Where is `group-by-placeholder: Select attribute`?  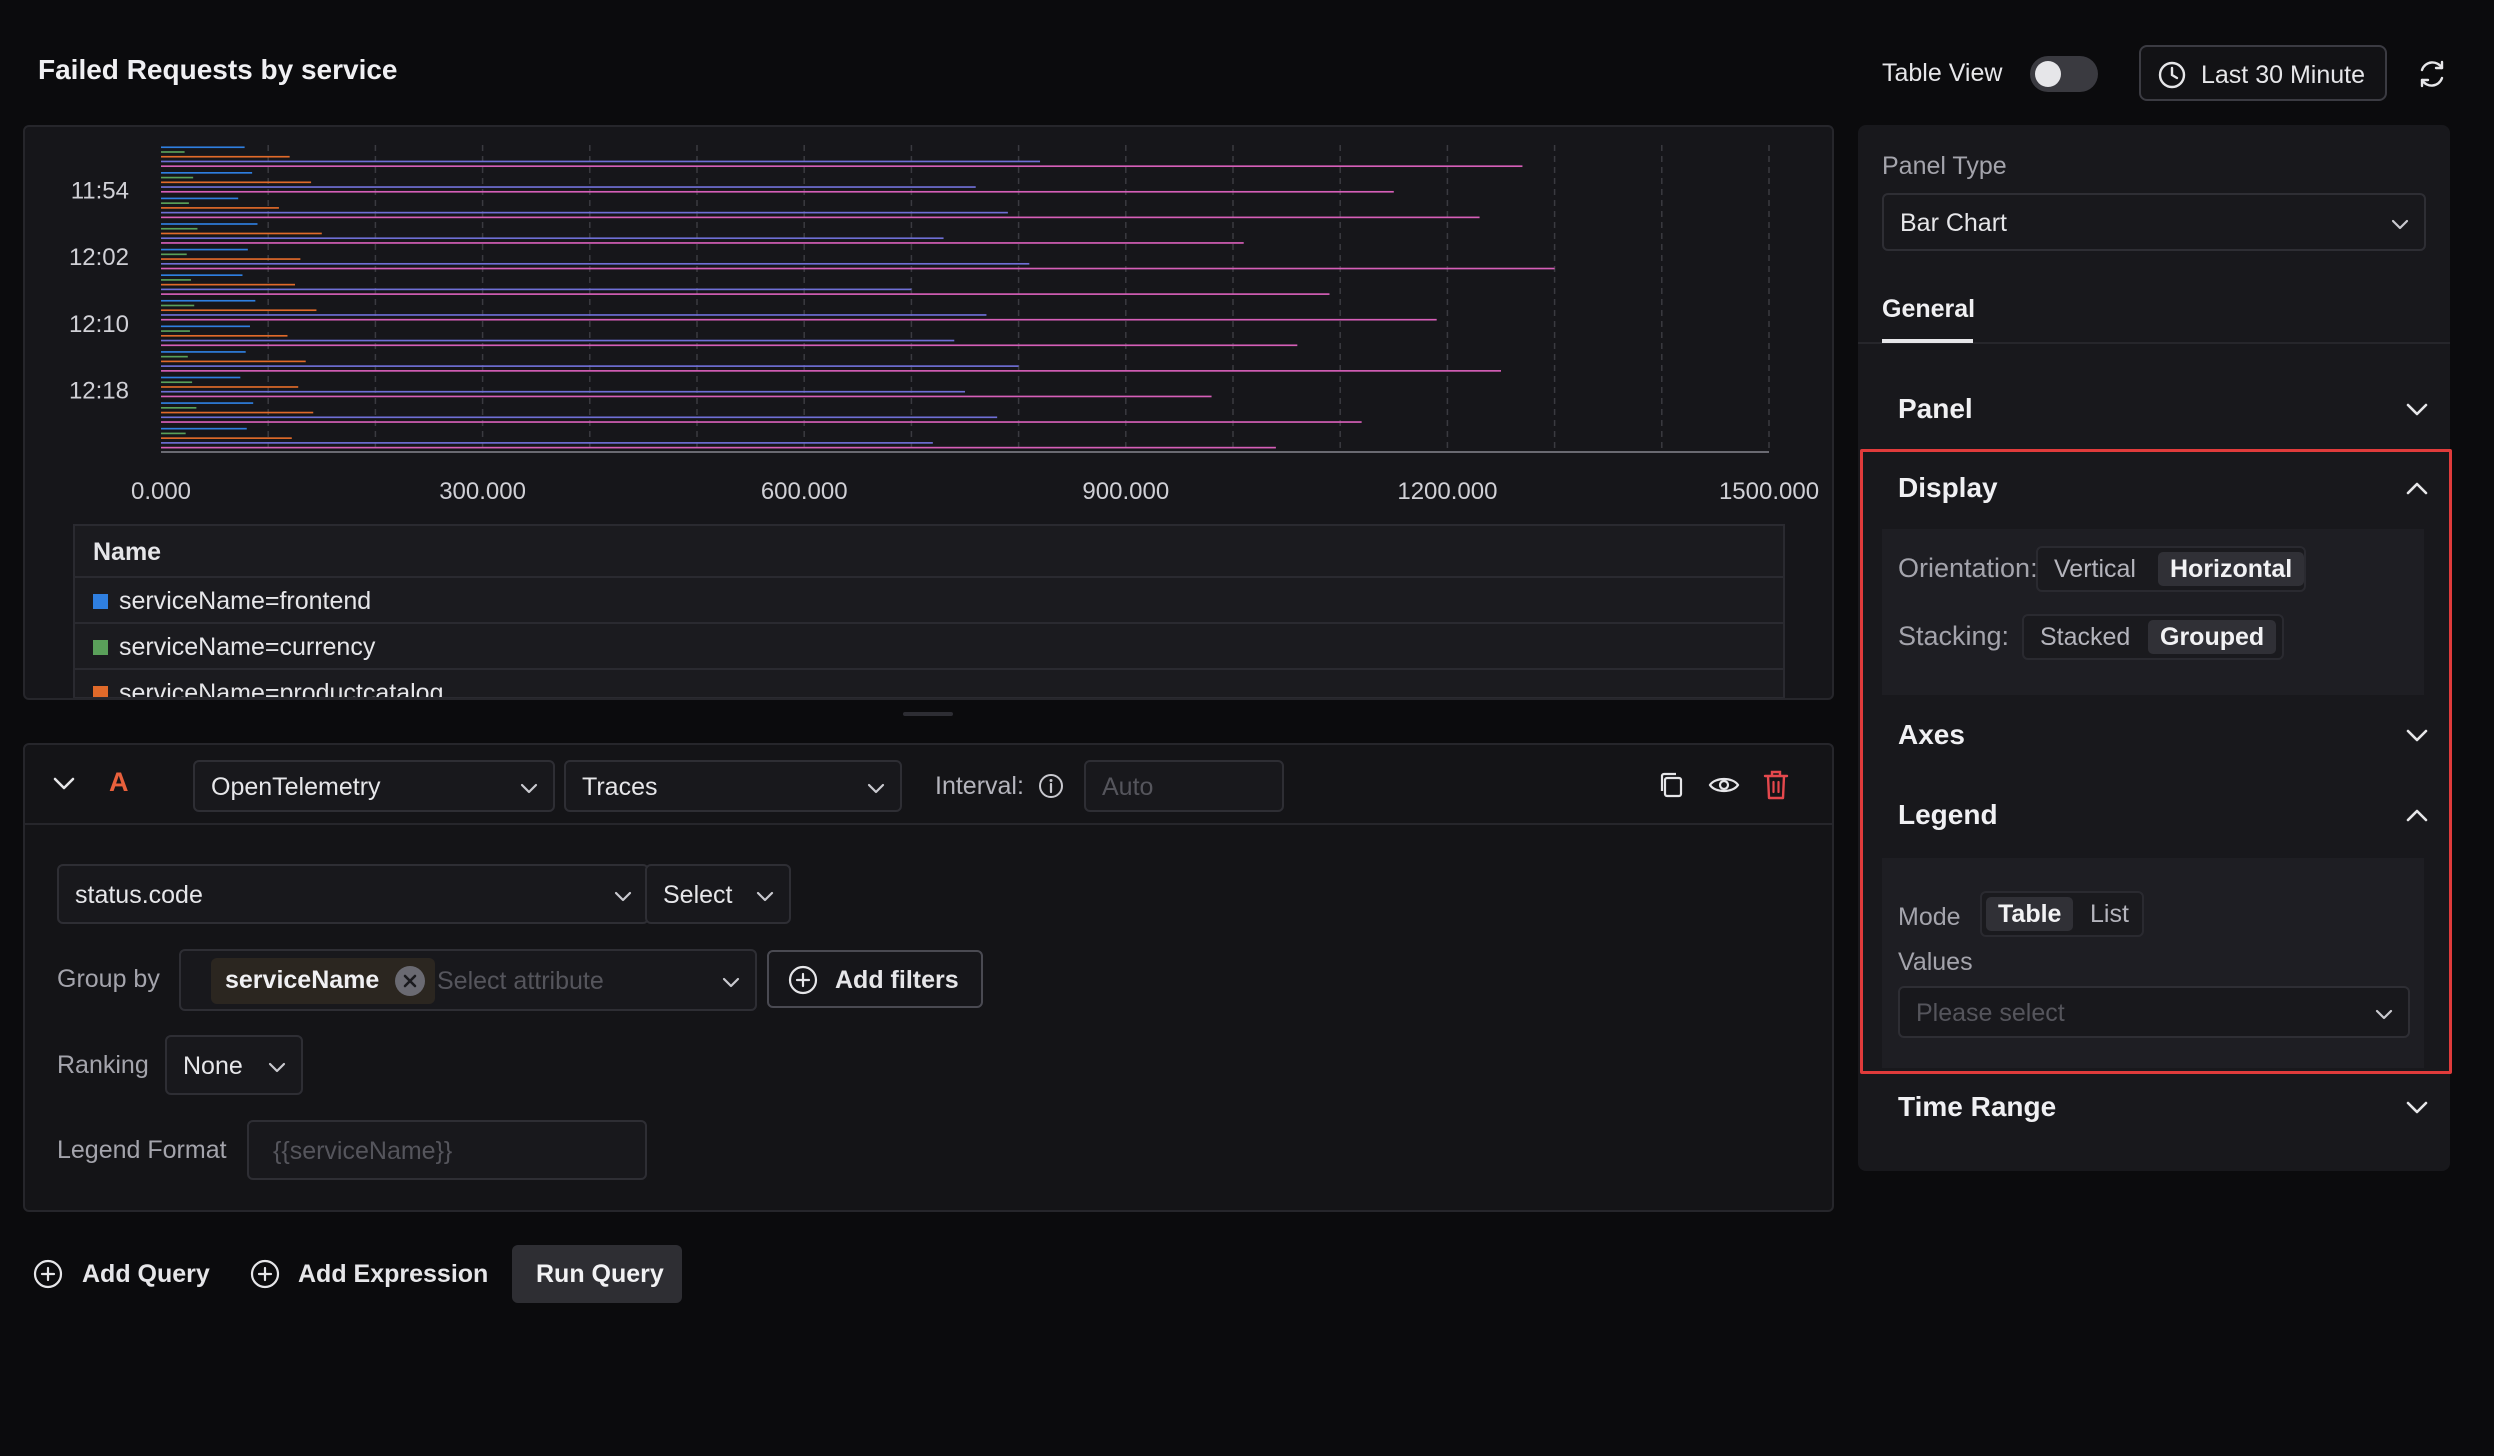 group-by-placeholder: Select attribute is located at coordinates (520, 981).